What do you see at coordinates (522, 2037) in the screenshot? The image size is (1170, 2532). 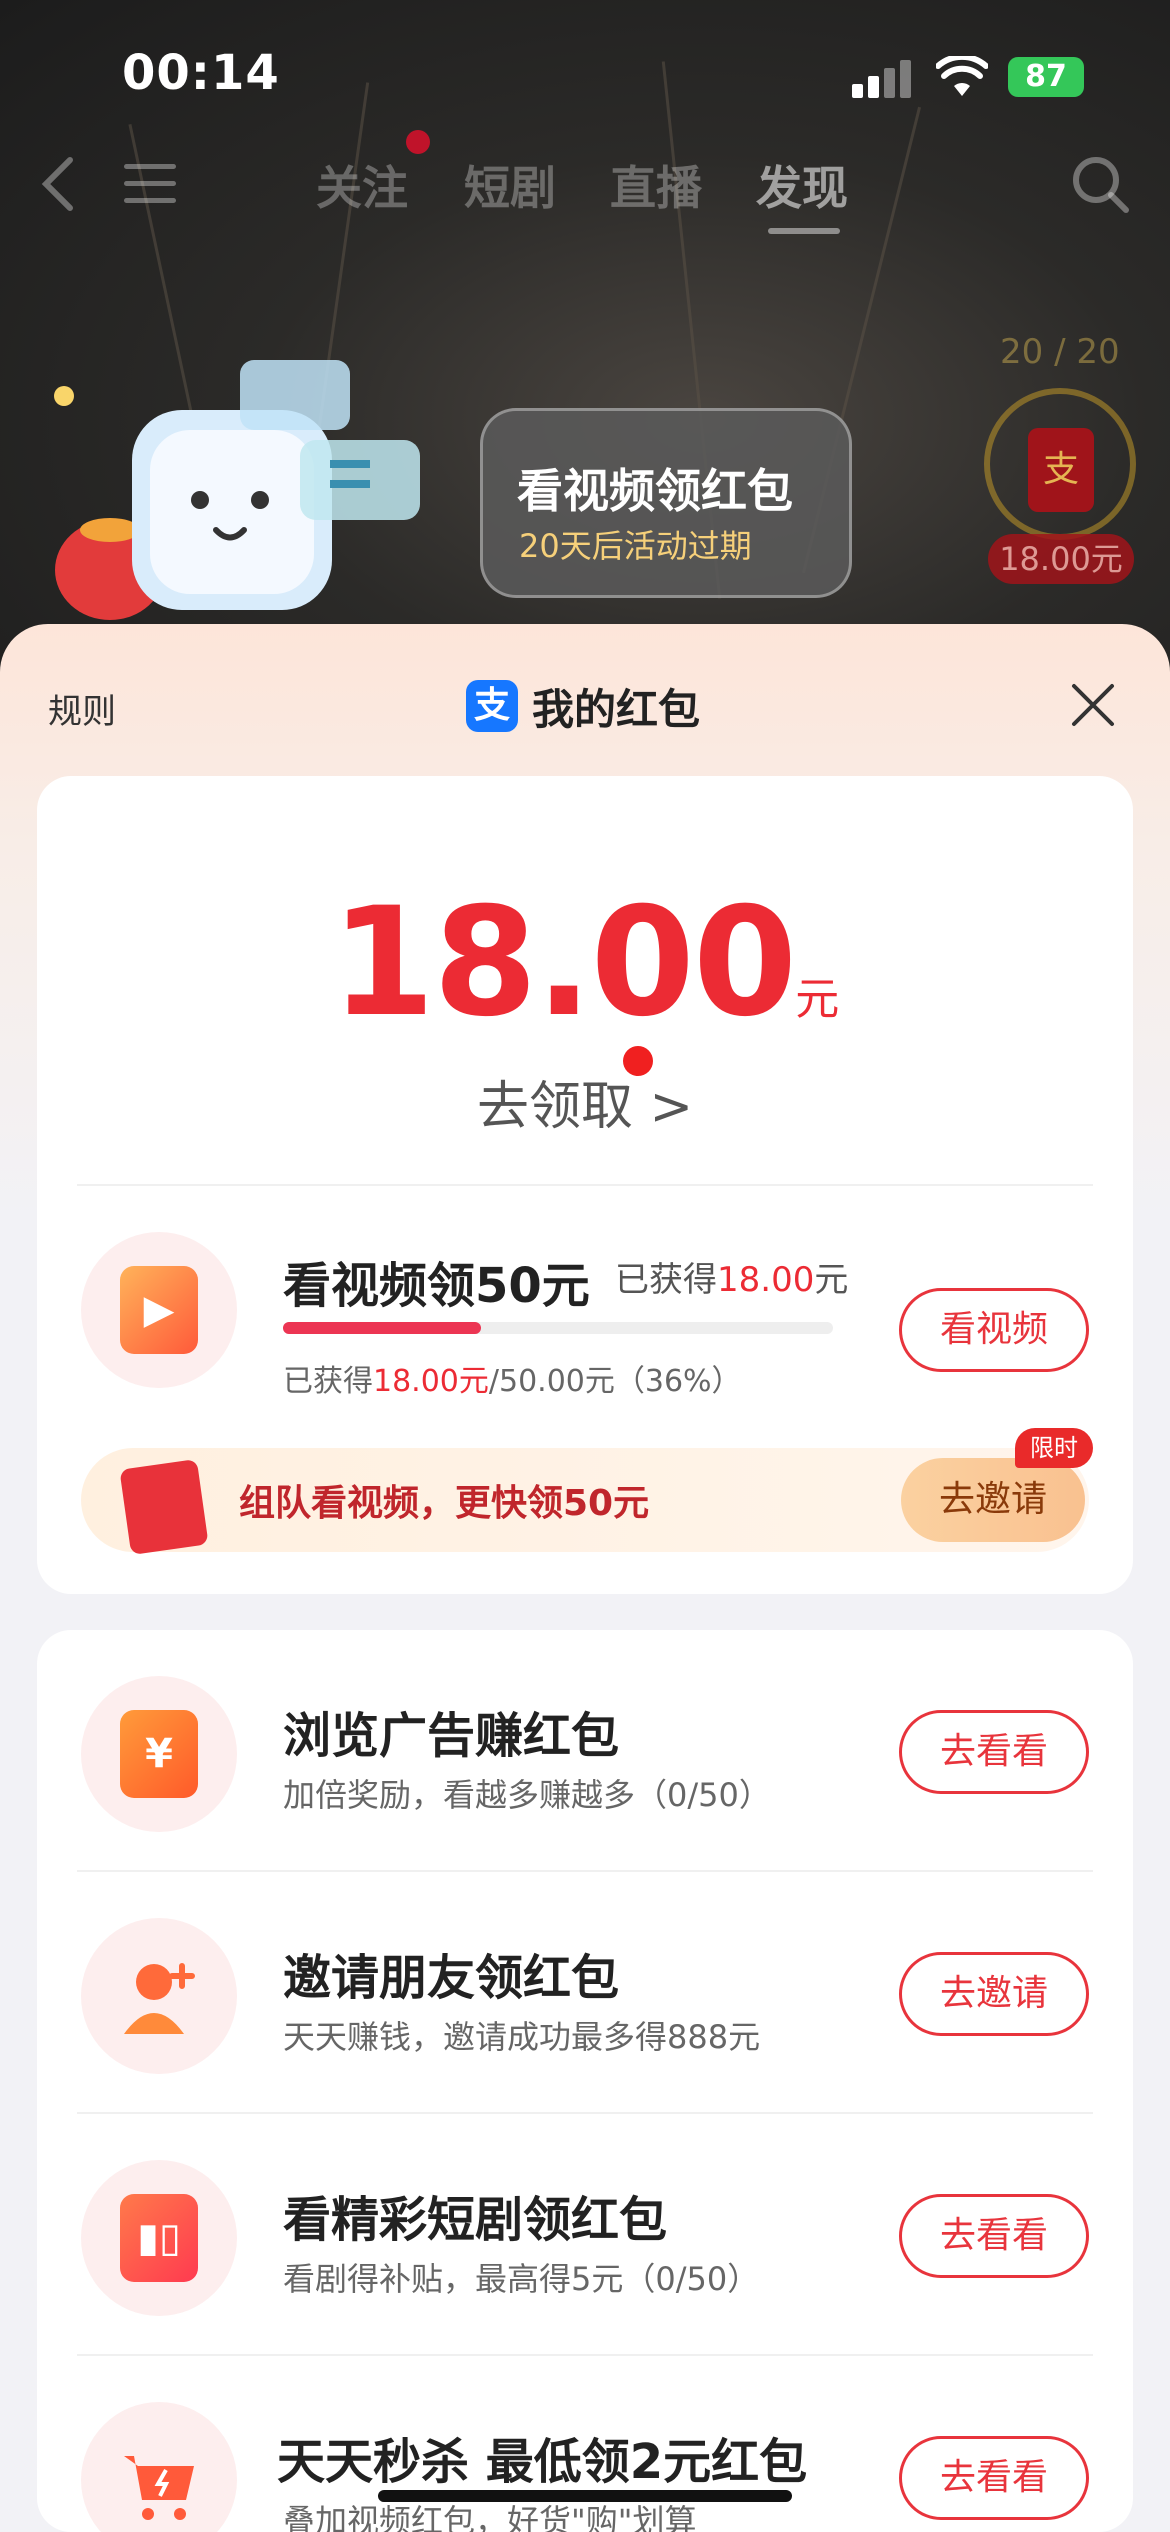 I see `task-subtitle: 天天赚钱，邀请成功最多得888元` at bounding box center [522, 2037].